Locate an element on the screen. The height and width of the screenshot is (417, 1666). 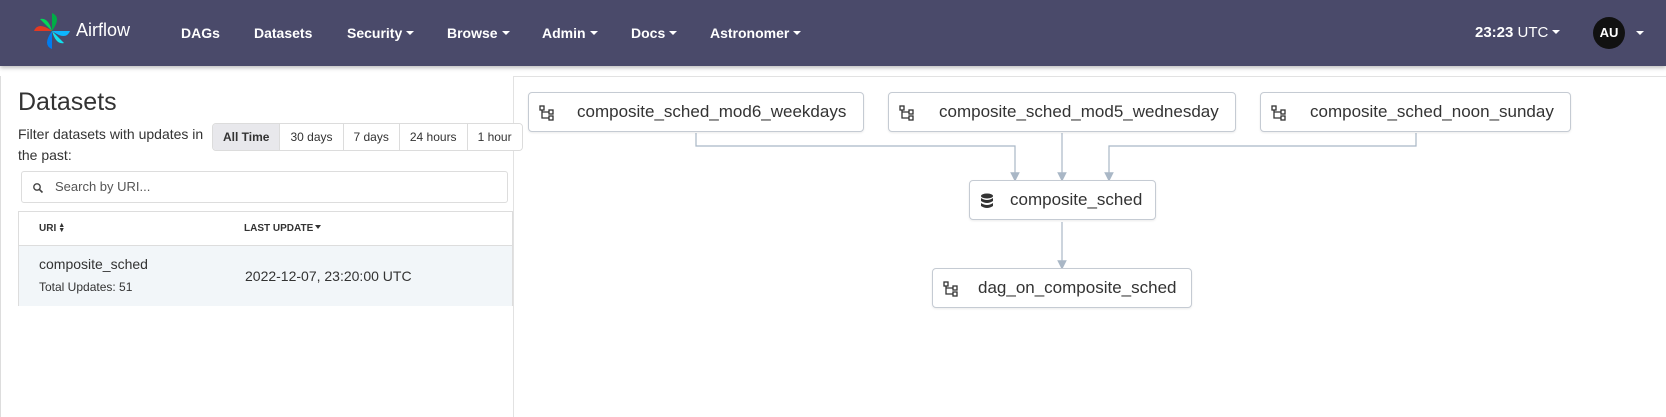
graph-node-dag: composite_sched_mod5_wednesday is located at coordinates (1062, 112).